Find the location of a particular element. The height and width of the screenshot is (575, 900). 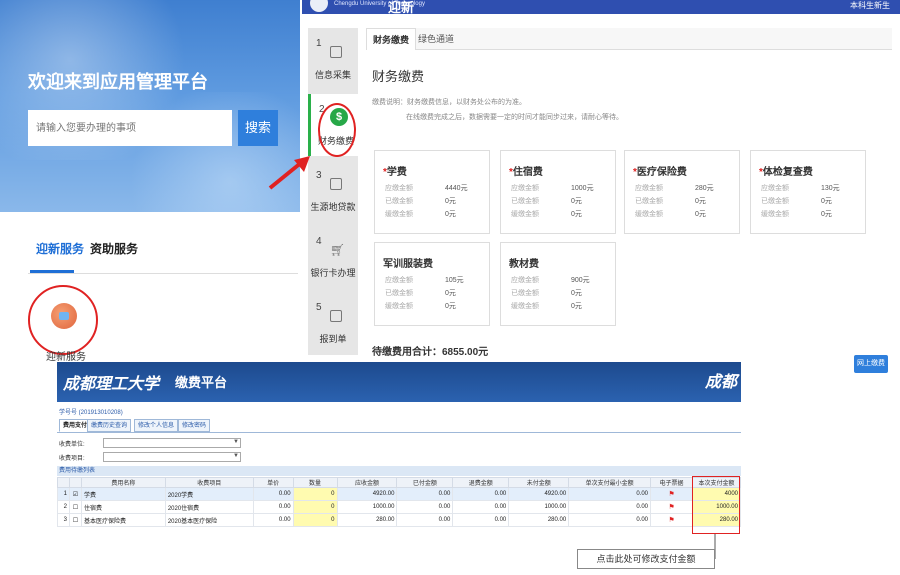

pay-amount-highlight is located at coordinates (716, 505).